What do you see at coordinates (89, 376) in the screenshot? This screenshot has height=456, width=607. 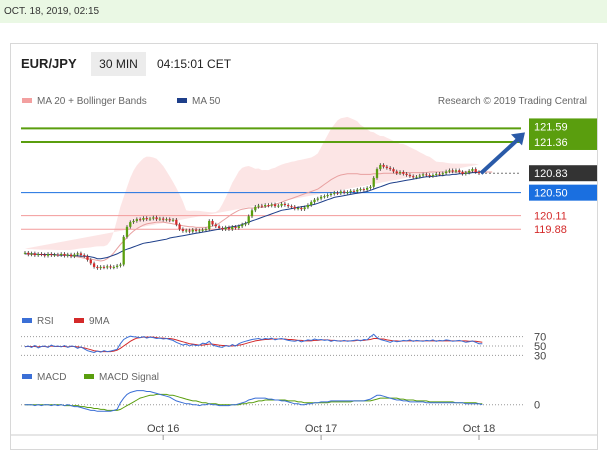 I see `legend-swatch-macd-signal` at bounding box center [89, 376].